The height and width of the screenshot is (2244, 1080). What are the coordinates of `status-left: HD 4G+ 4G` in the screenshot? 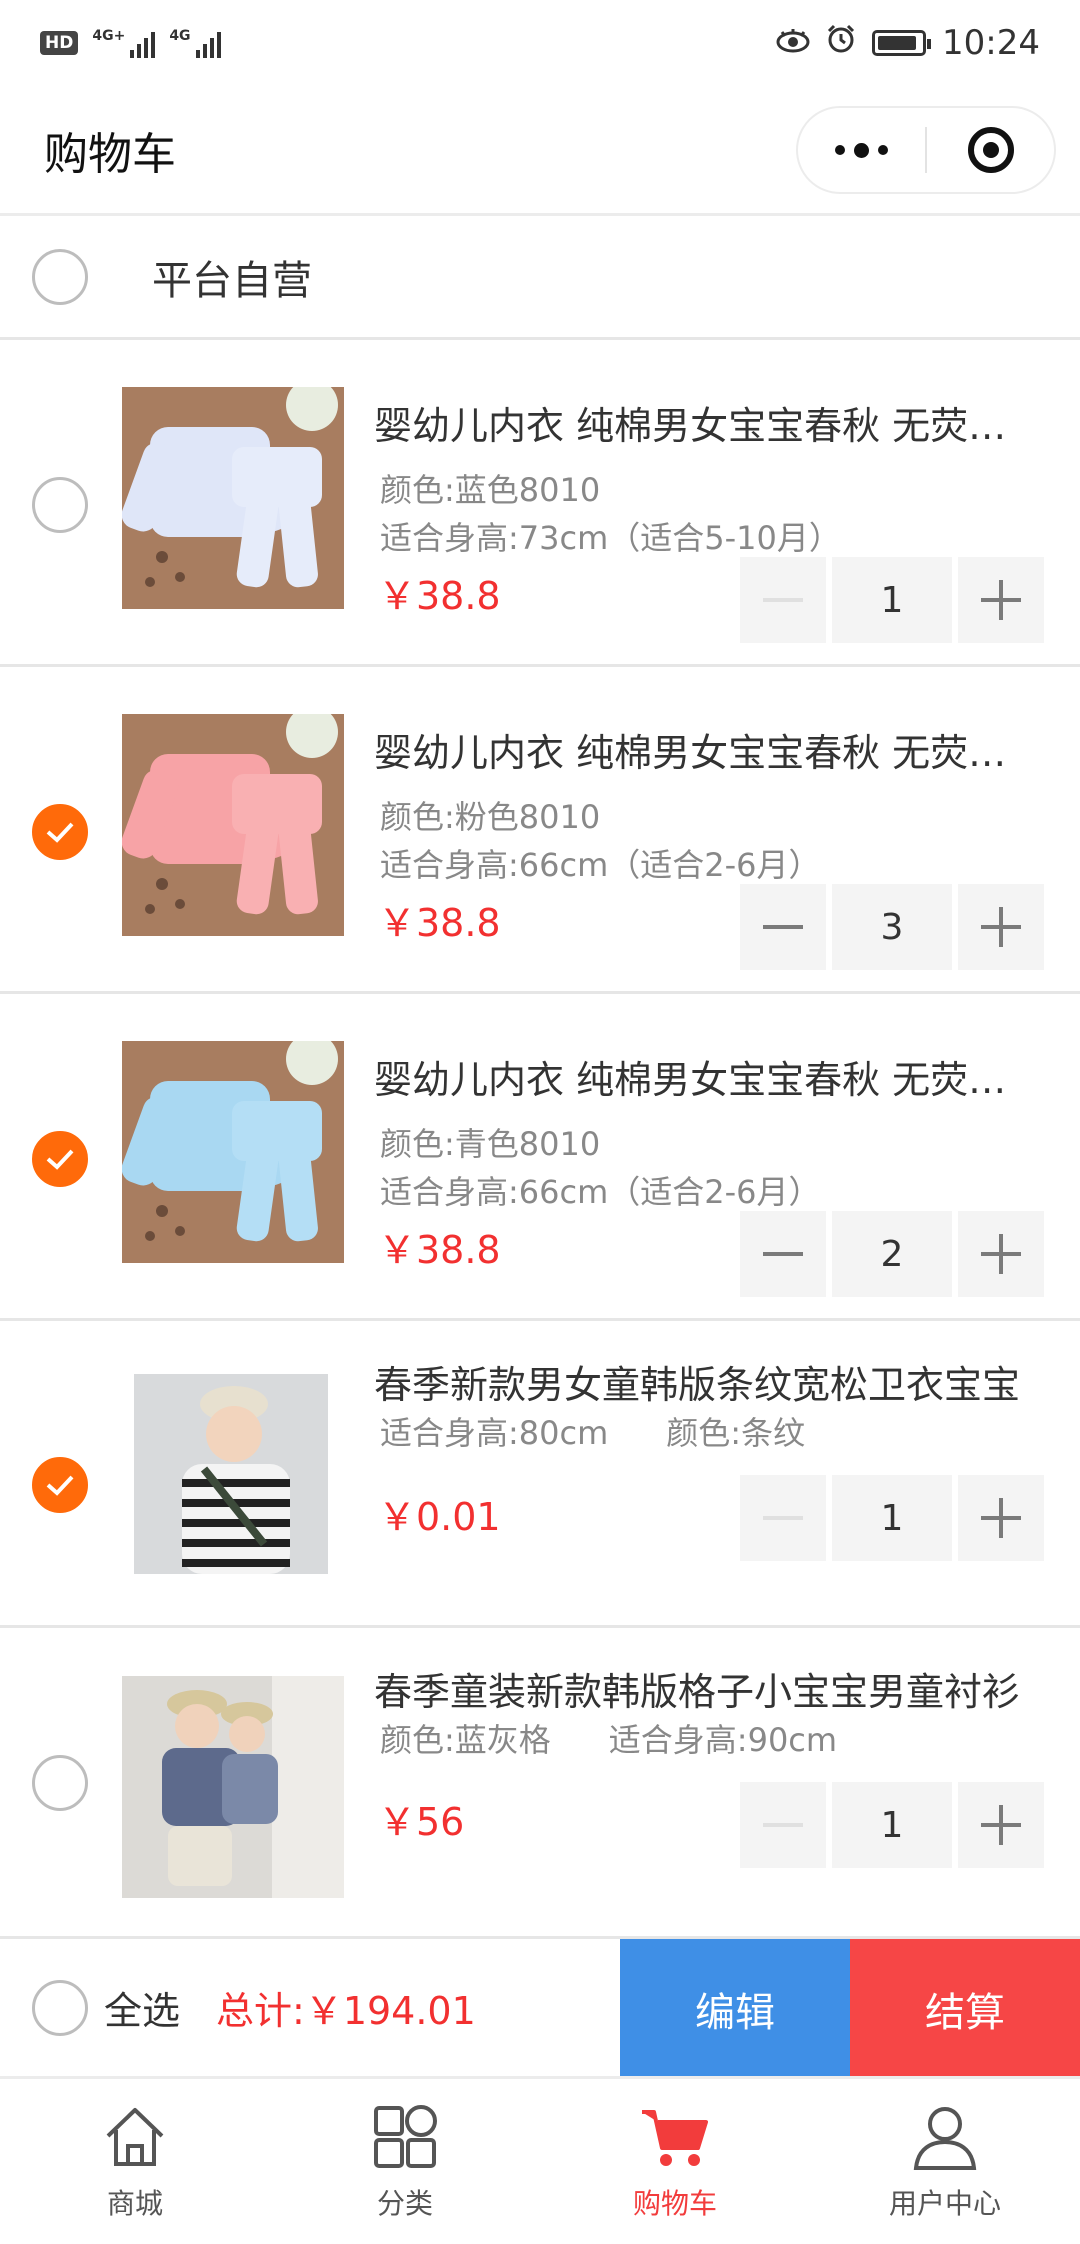 It's located at (130, 43).